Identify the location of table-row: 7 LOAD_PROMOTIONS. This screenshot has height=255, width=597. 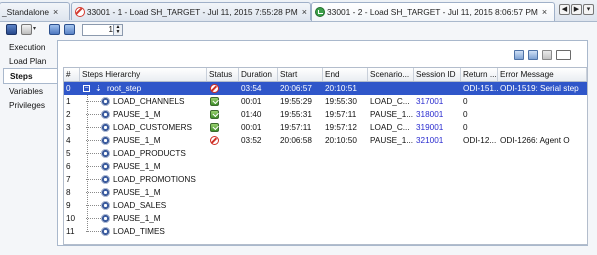
(325, 179).